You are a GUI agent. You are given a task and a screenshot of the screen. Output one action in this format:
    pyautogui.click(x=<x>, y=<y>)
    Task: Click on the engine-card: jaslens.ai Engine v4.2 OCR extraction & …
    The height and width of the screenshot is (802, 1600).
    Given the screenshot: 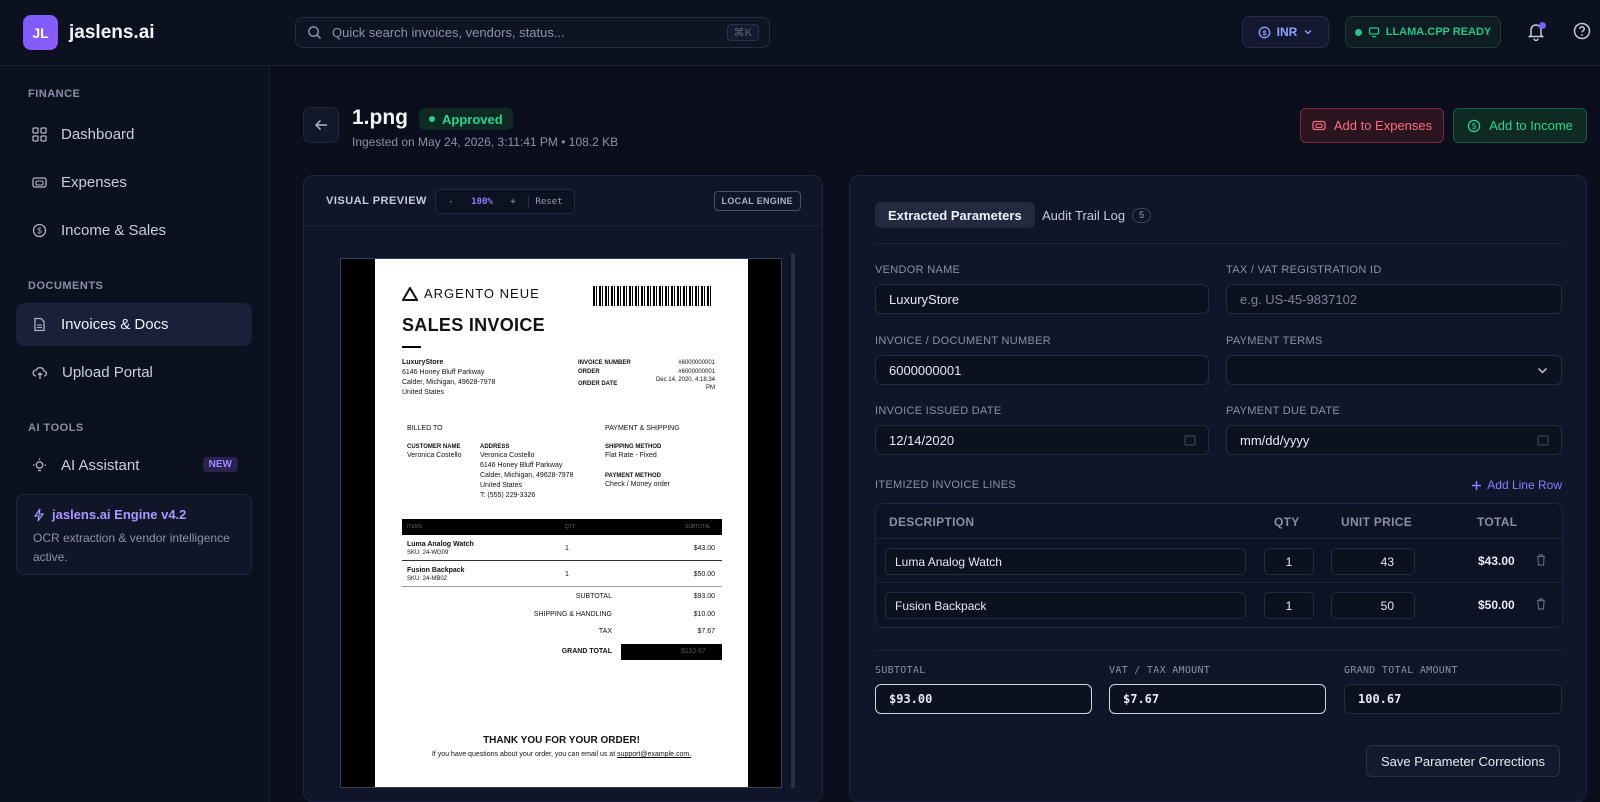 What is the action you would take?
    pyautogui.click(x=134, y=534)
    